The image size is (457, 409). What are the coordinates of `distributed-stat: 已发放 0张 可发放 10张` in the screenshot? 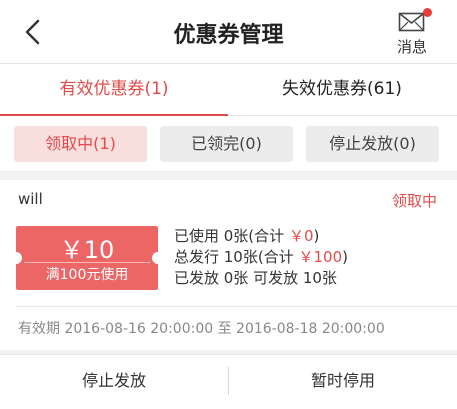 It's located at (255, 278).